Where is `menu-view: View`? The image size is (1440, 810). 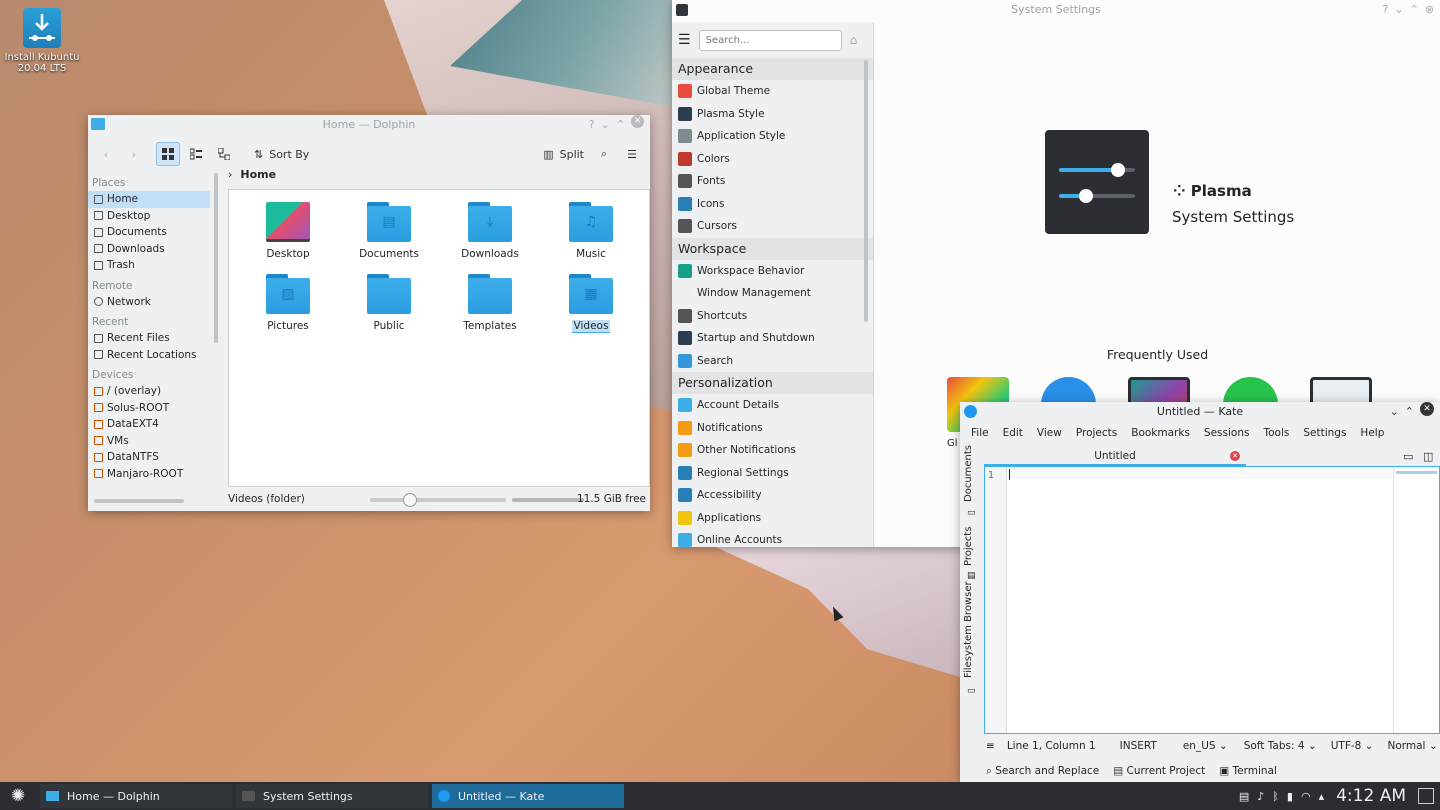 menu-view: View is located at coordinates (1049, 433).